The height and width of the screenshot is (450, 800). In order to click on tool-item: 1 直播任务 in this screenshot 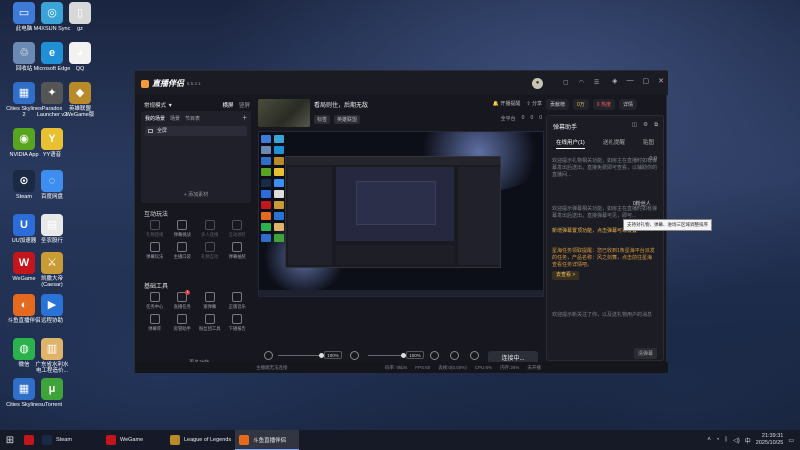, I will do `click(183, 300)`.